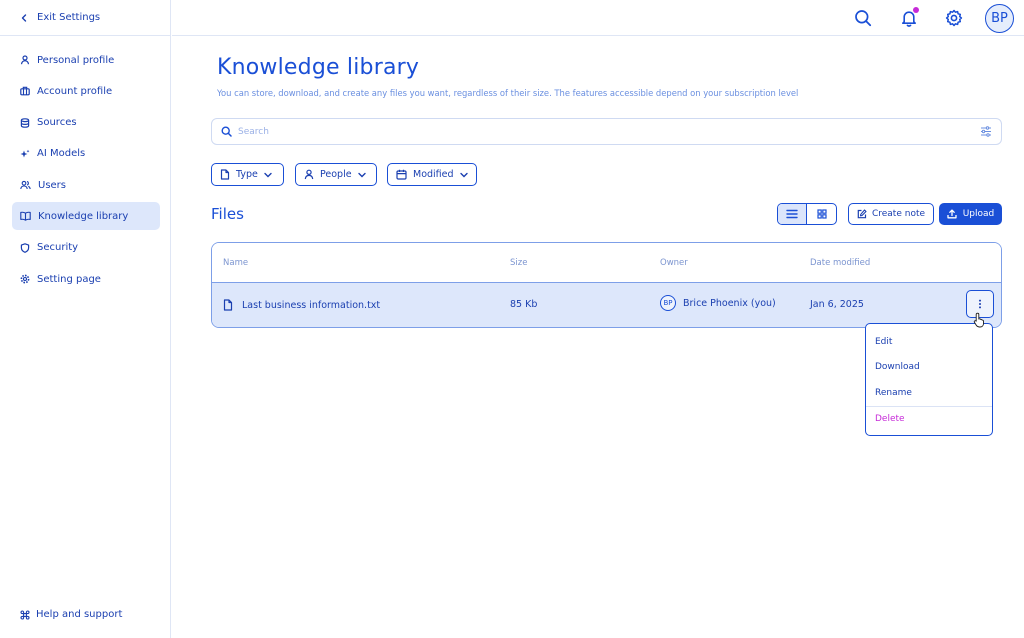  Describe the element at coordinates (69, 17) in the screenshot. I see `exit-settings-label: Exit Settings` at that location.